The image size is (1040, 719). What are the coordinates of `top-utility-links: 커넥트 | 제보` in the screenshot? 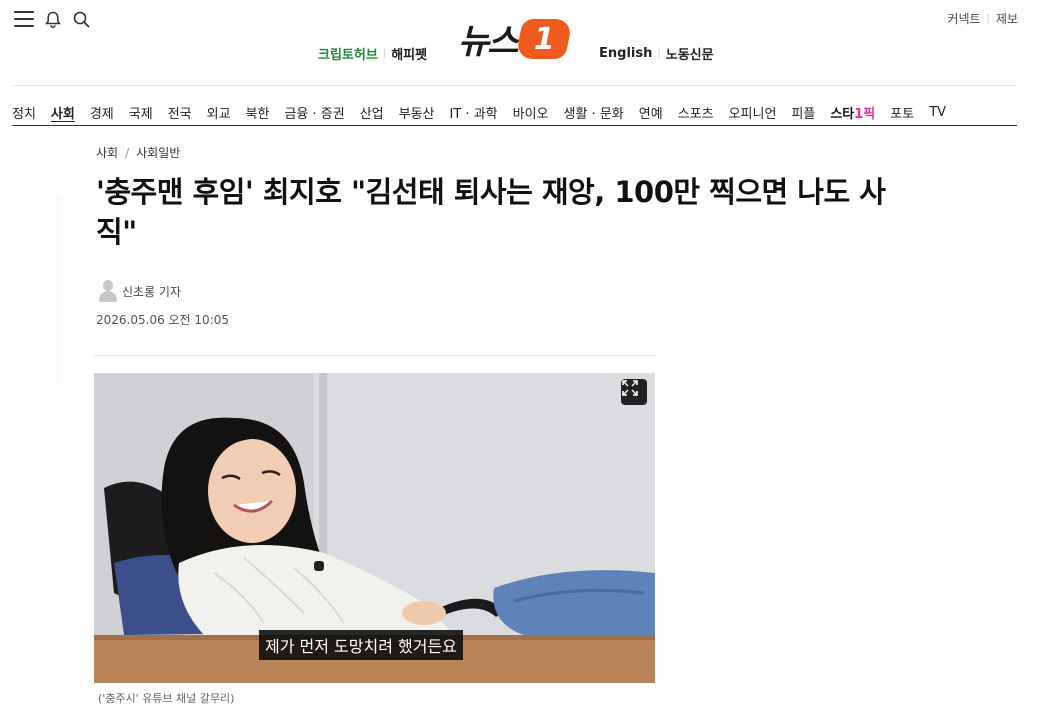 It's located at (982, 18).